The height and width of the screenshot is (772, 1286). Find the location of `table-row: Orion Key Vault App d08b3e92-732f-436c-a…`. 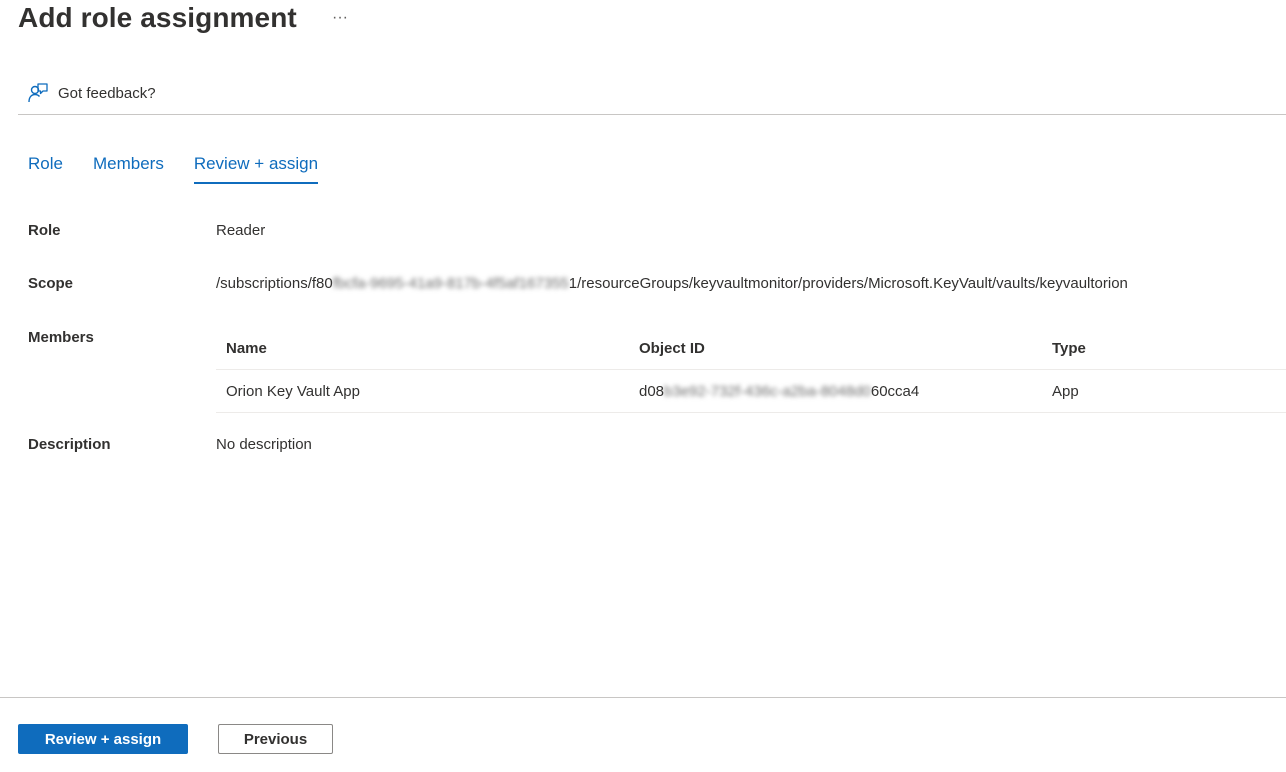

table-row: Orion Key Vault App d08b3e92-732f-436c-a… is located at coordinates (751, 391).